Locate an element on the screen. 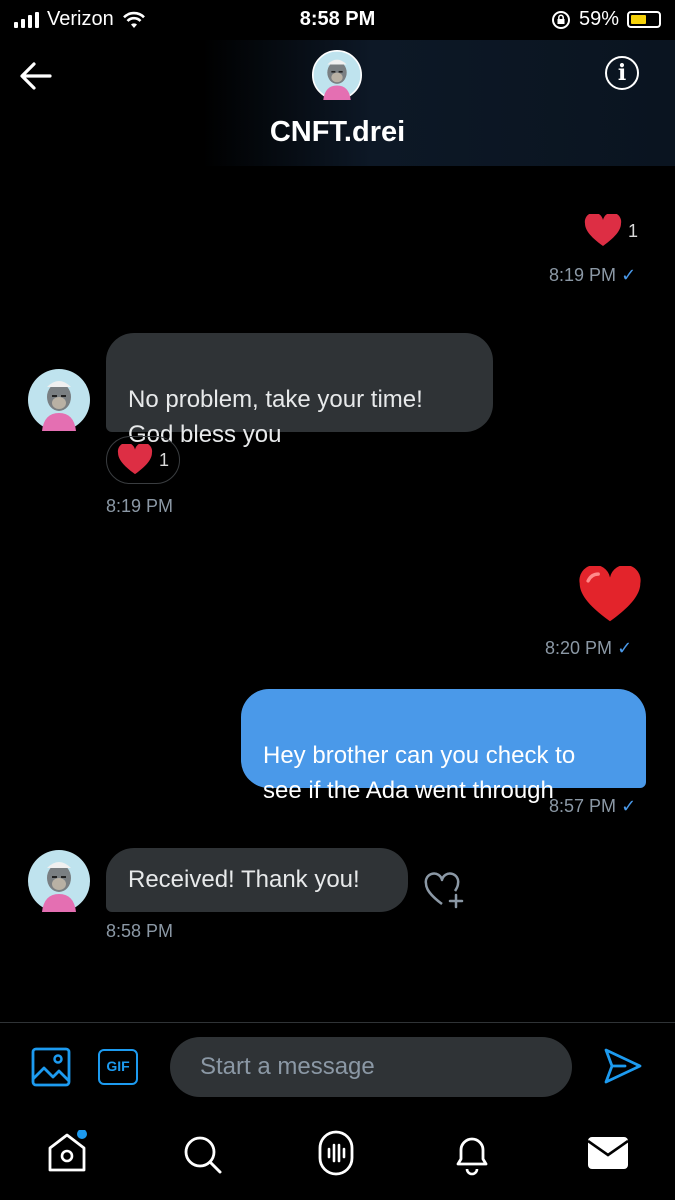 Image resolution: width=675 pixels, height=1200 pixels. conversation-title: CNFT.drei is located at coordinates (337, 132).